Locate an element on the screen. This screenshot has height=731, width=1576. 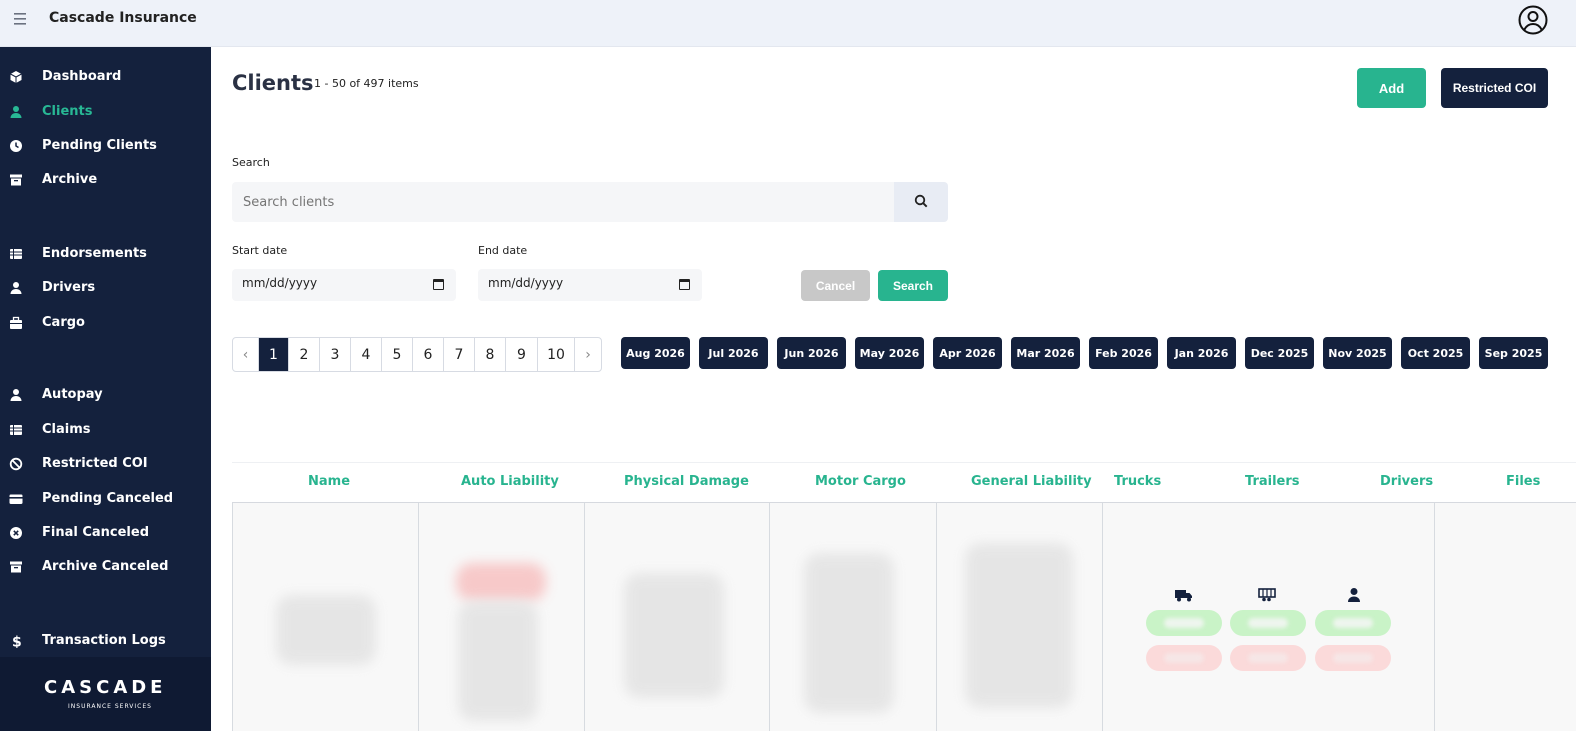
month-filter-button: Jun 2026 is located at coordinates (811, 353).